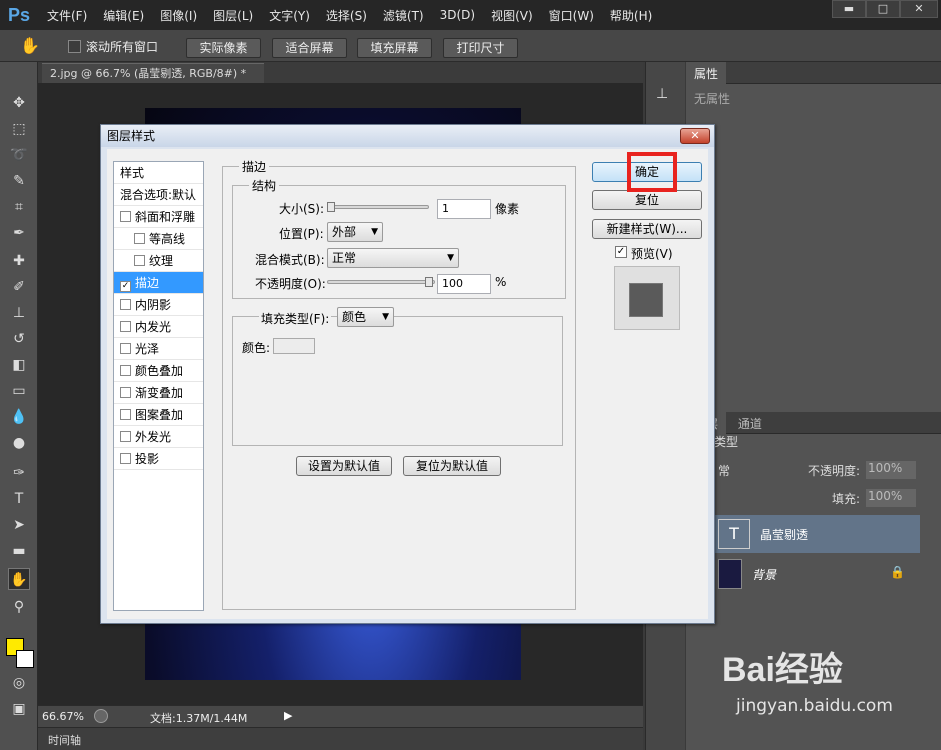 The image size is (941, 750). Describe the element at coordinates (394, 48) in the screenshot. I see `fill-screen-button: 填充屏幕` at that location.